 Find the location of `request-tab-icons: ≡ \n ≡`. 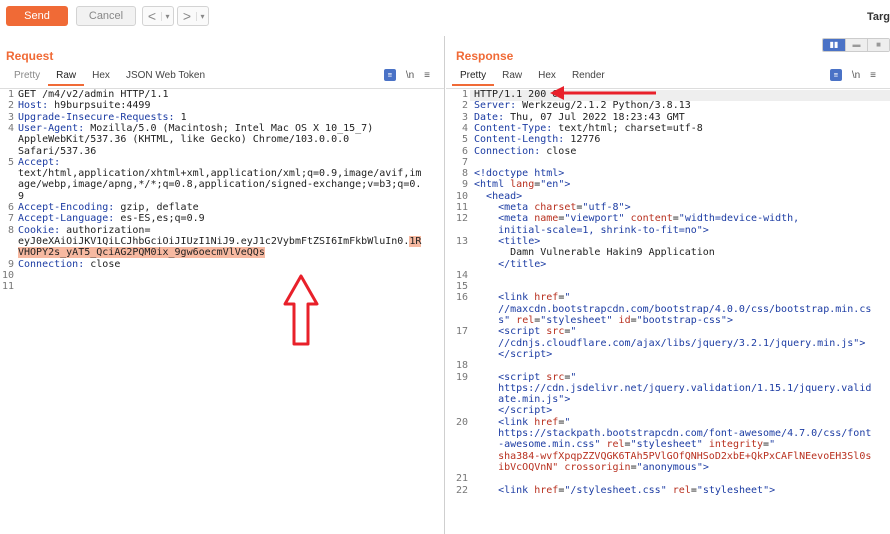

request-tab-icons: ≡ \n ≡ is located at coordinates (406, 75).